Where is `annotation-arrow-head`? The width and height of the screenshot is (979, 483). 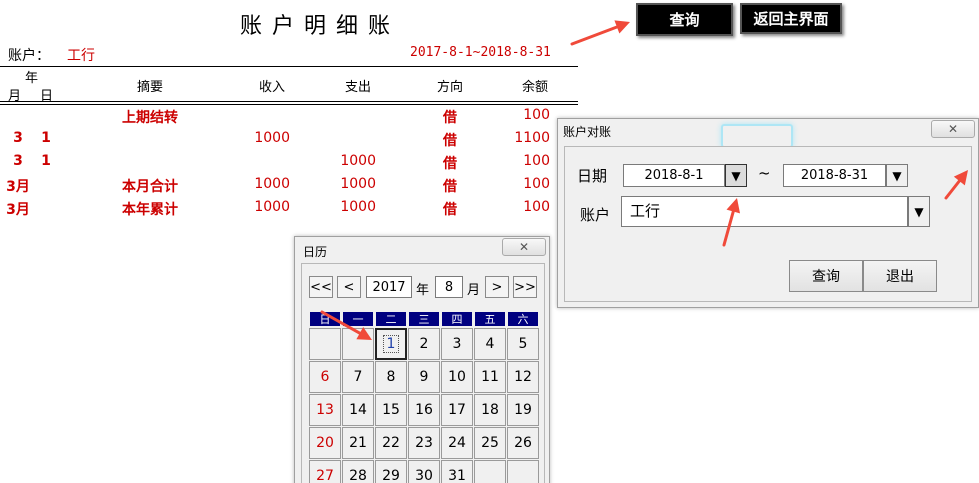 annotation-arrow-head is located at coordinates (733, 206).